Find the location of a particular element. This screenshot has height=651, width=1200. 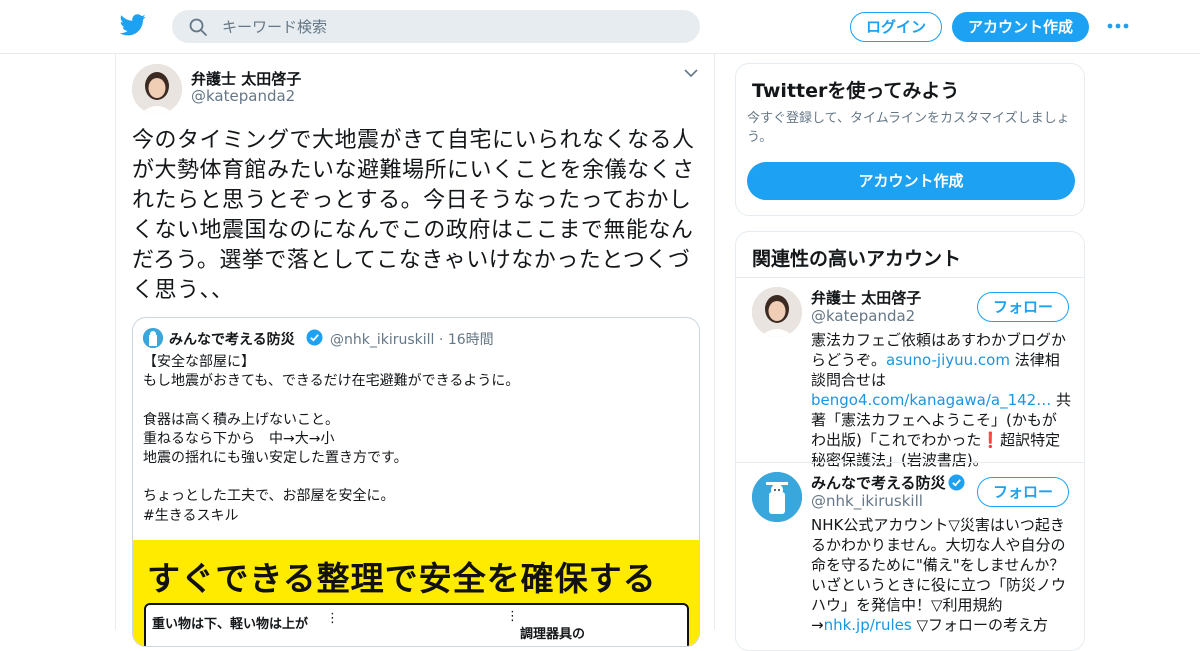

author-photo is located at coordinates (157, 89).